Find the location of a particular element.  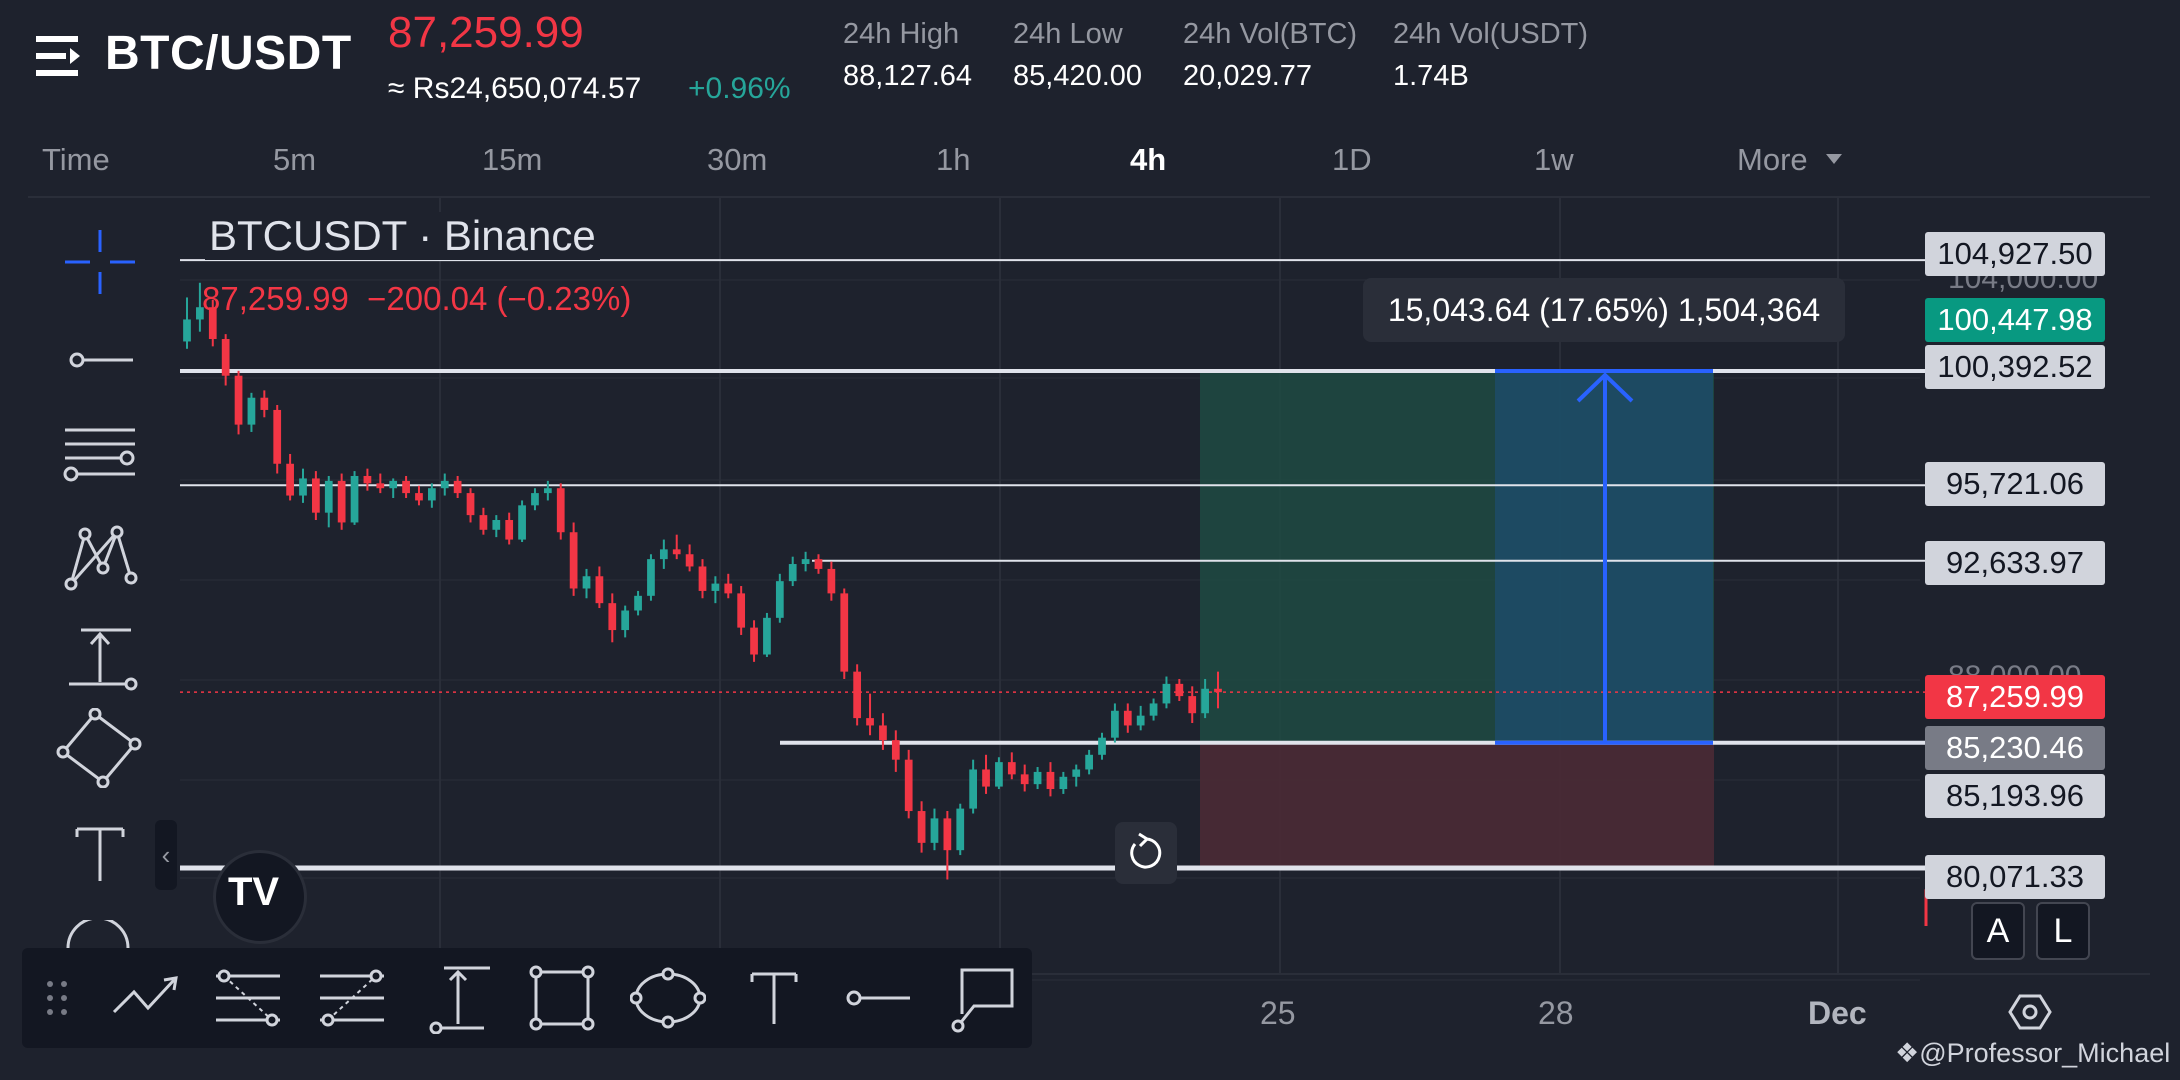

tab-time: Time is located at coordinates (76, 160).